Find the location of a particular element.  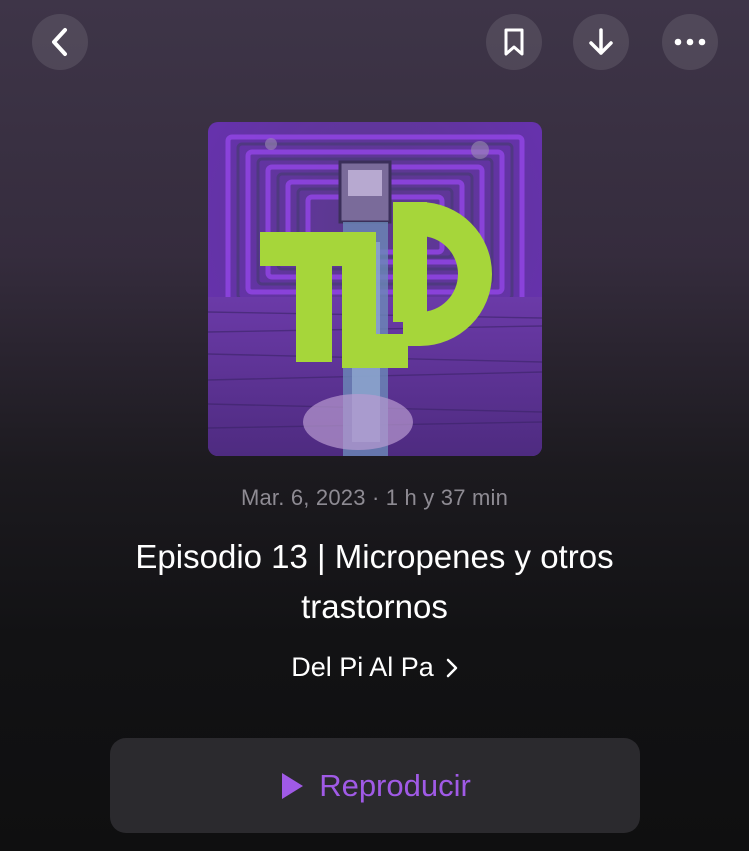

bookmark-icon is located at coordinates (514, 42).